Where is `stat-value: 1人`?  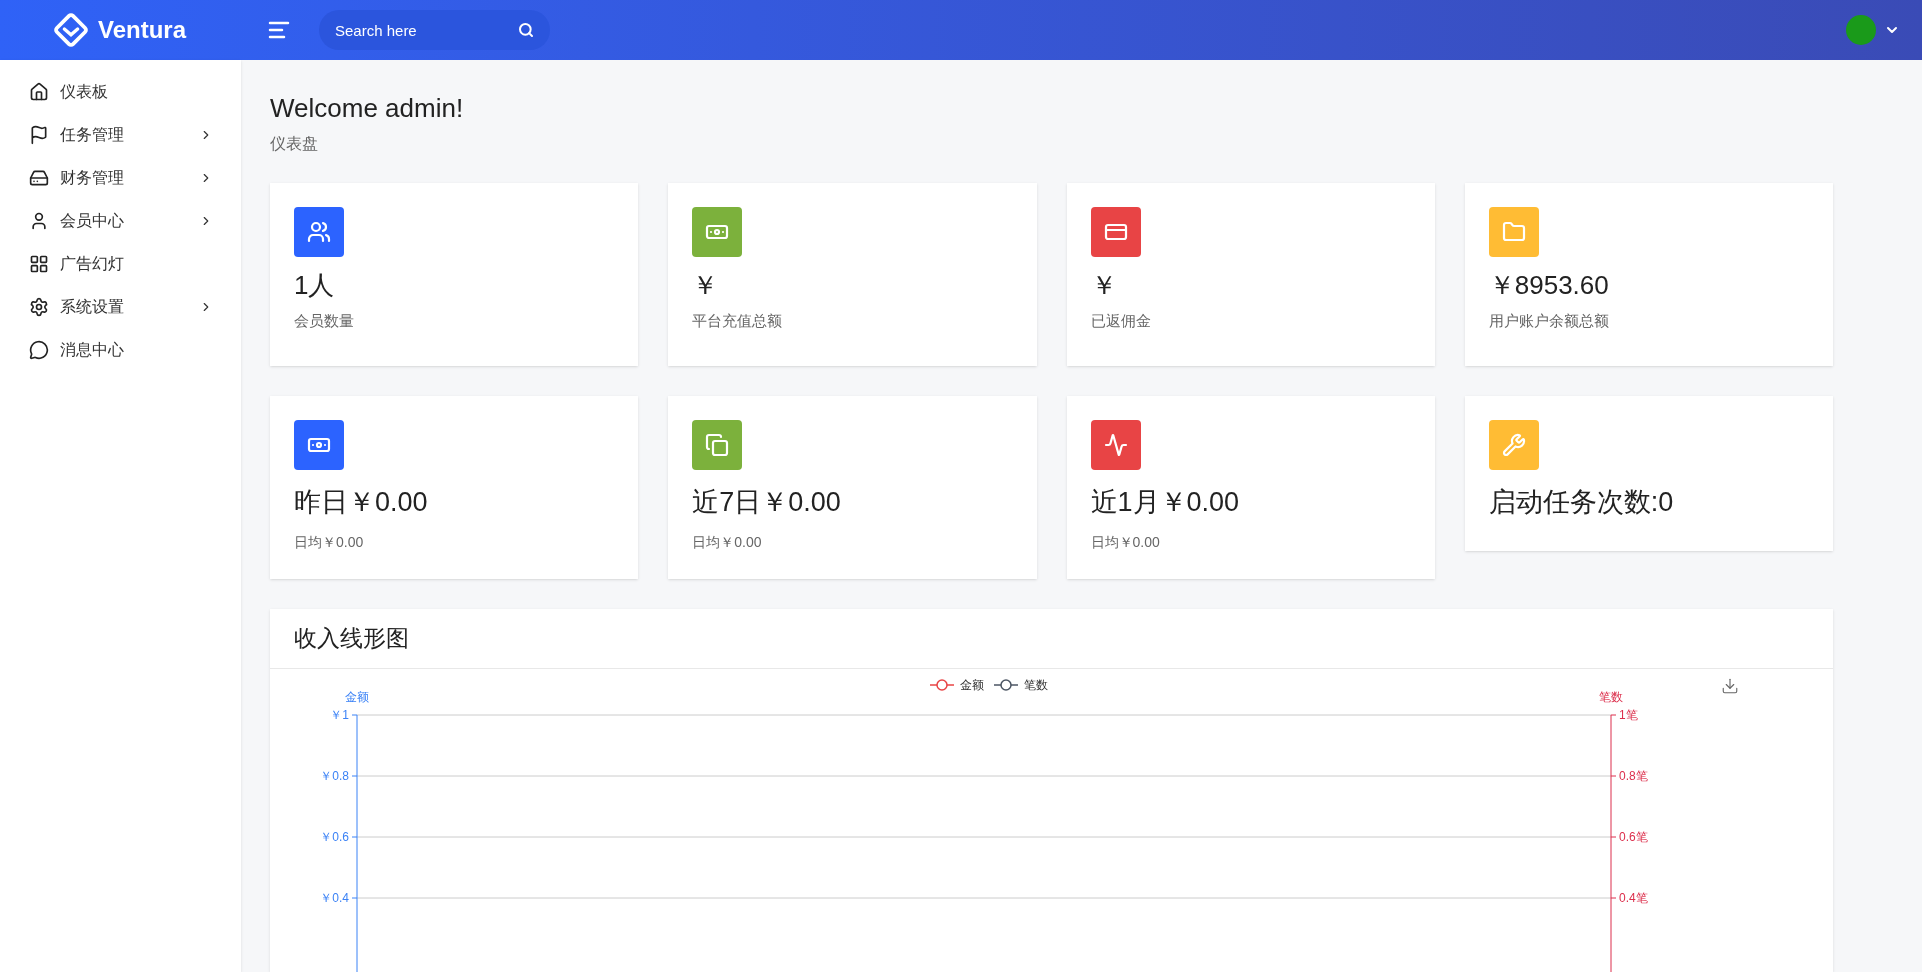 stat-value: 1人 is located at coordinates (315, 285).